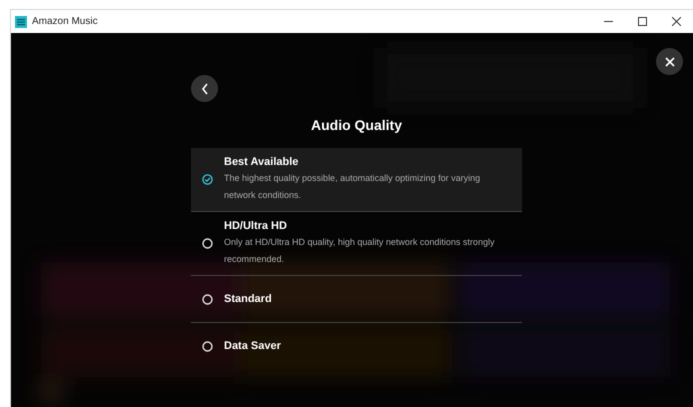  Describe the element at coordinates (608, 21) in the screenshot. I see `minimize-icon` at that location.